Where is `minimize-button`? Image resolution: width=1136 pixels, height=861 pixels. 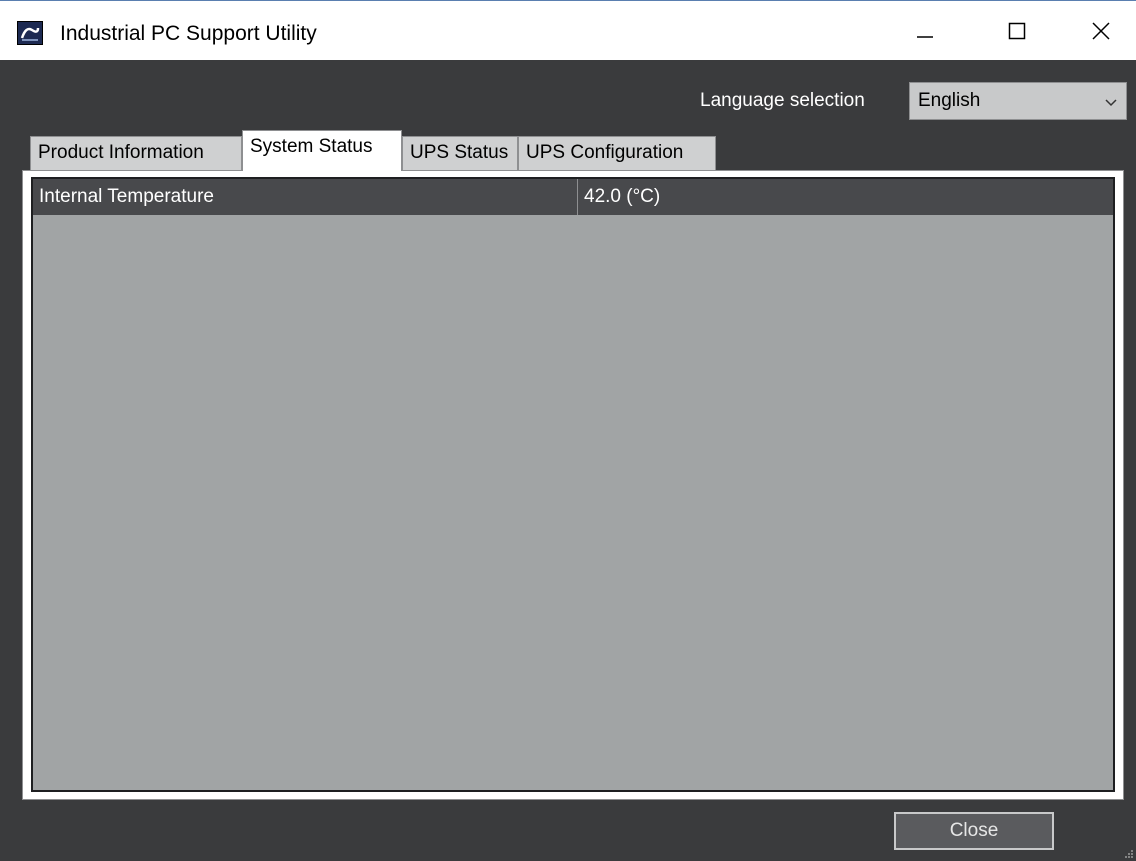
minimize-button is located at coordinates (925, 31).